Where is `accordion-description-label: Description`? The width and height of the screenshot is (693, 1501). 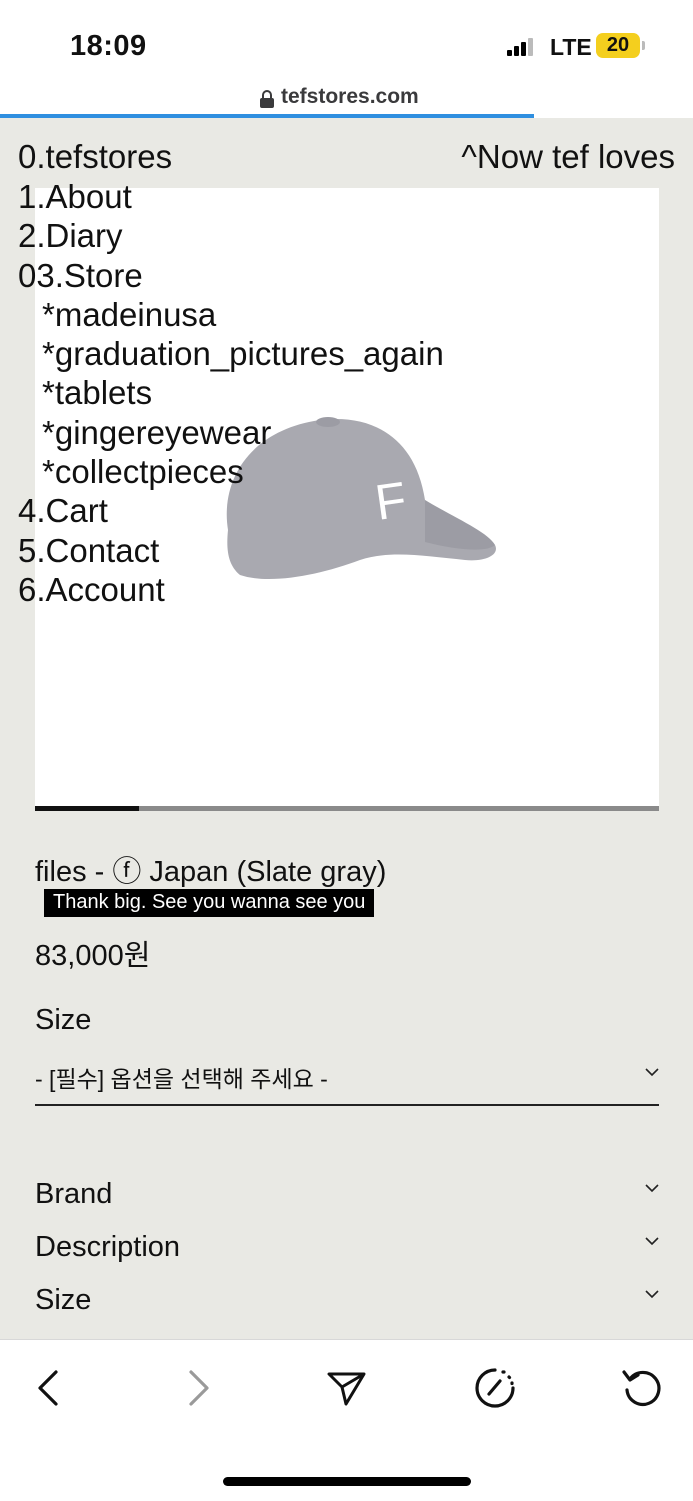
accordion-description-label: Description is located at coordinates (108, 1247).